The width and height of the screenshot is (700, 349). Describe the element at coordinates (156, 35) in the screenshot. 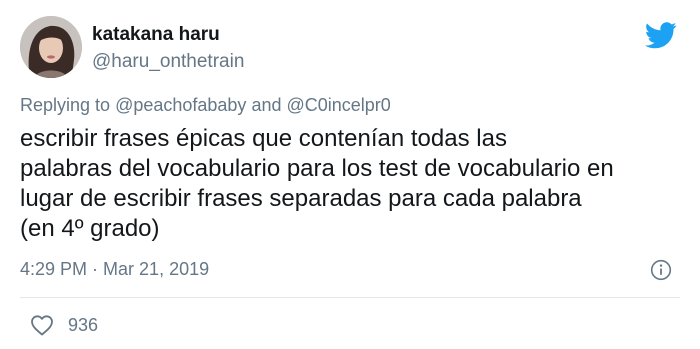

I see `display-name: katakana haru` at that location.